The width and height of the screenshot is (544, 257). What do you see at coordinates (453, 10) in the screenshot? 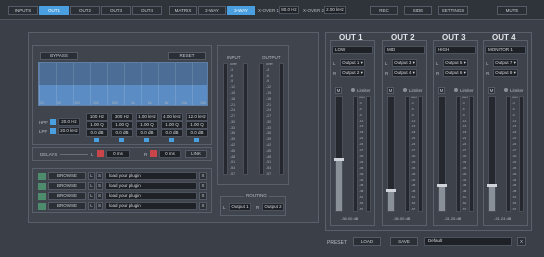
I see `settings-button: SETTINGS` at bounding box center [453, 10].